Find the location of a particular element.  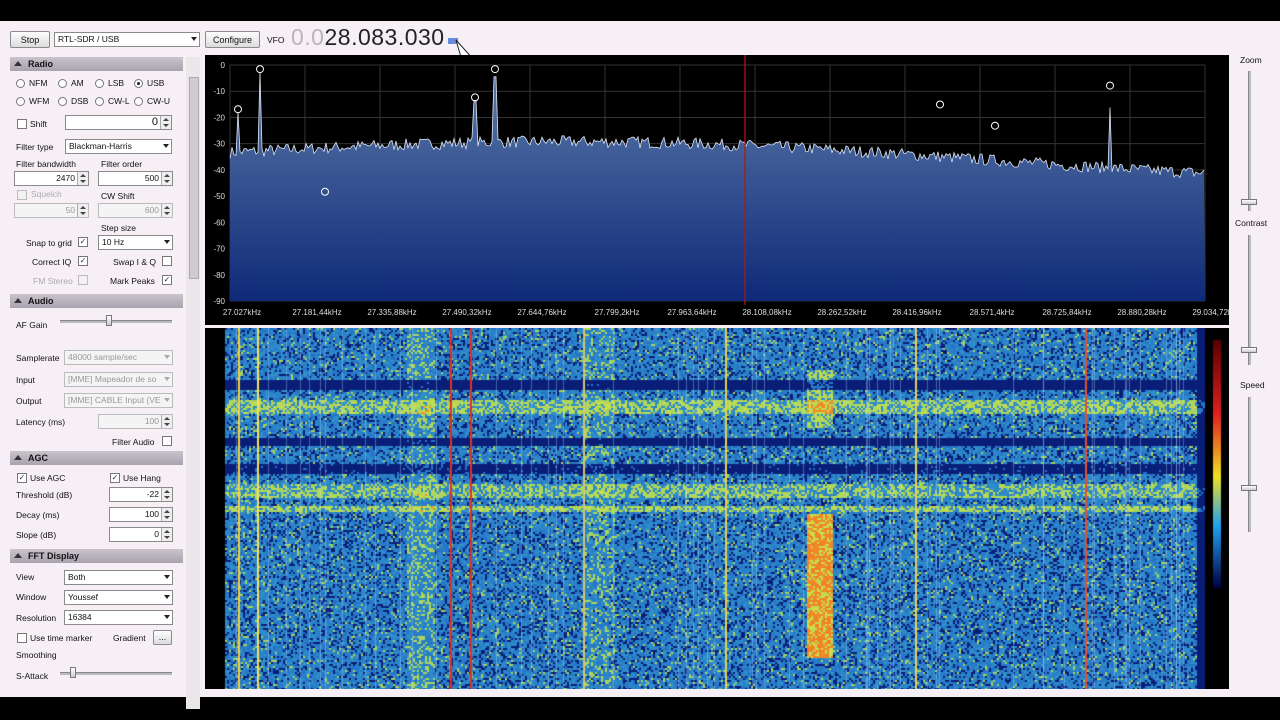

correct-iq-checkbox: ✓ is located at coordinates (83, 261).